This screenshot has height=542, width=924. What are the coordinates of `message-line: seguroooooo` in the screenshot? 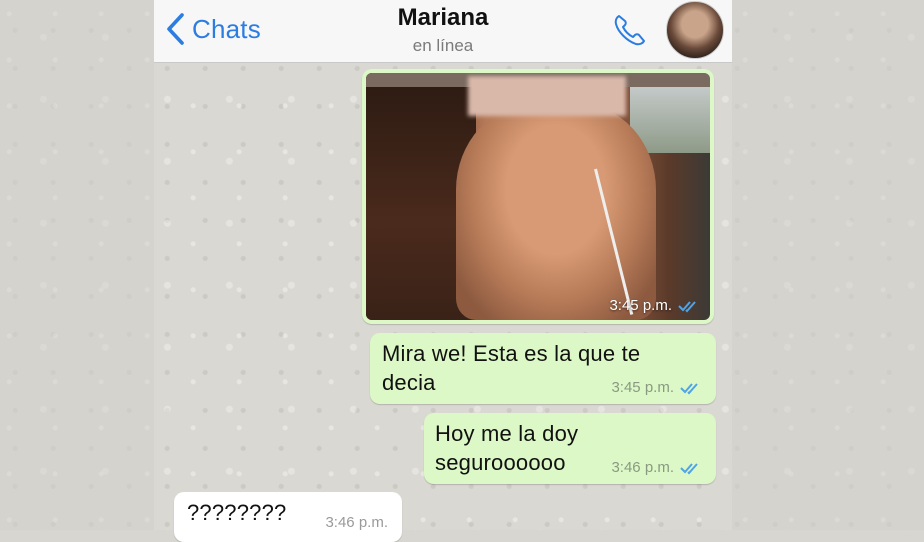 It's located at (500, 462).